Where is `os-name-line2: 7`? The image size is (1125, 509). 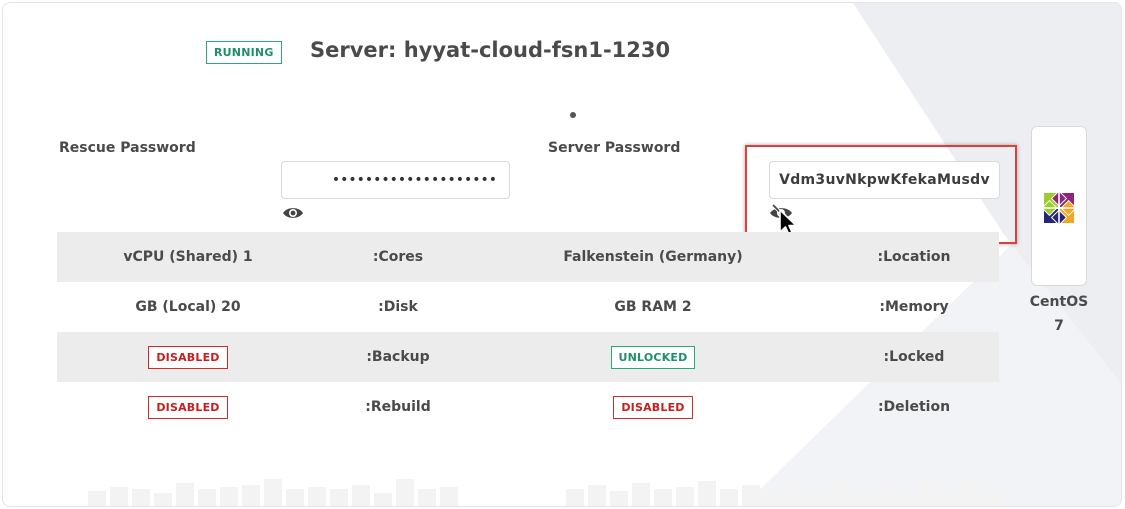
os-name-line2: 7 is located at coordinates (1059, 326).